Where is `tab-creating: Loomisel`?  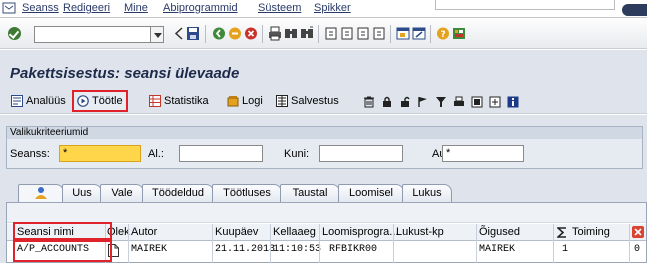 tab-creating: Loomisel is located at coordinates (371, 193).